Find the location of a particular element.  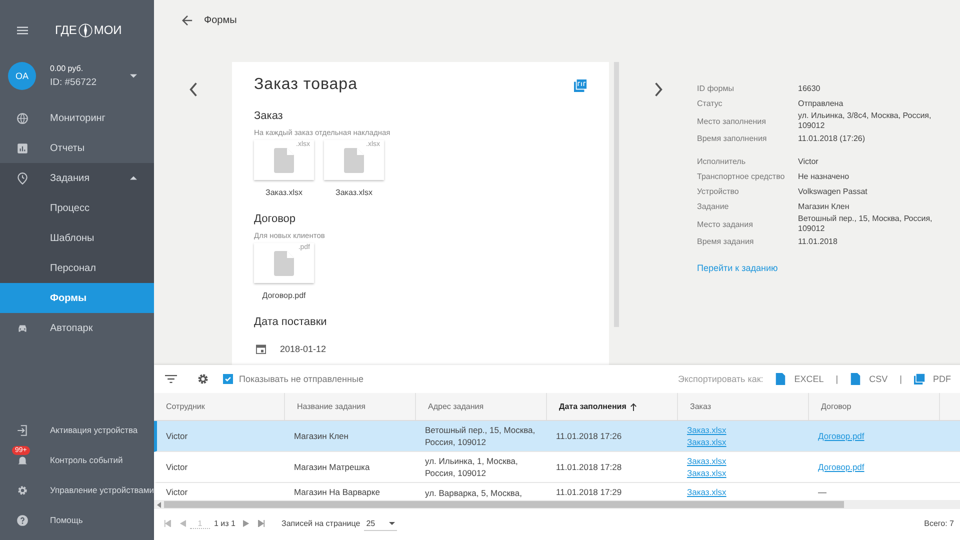

detail-value: ул. Ильинка, 3/8с4, Москва, Россия, 109012 is located at coordinates (865, 121).